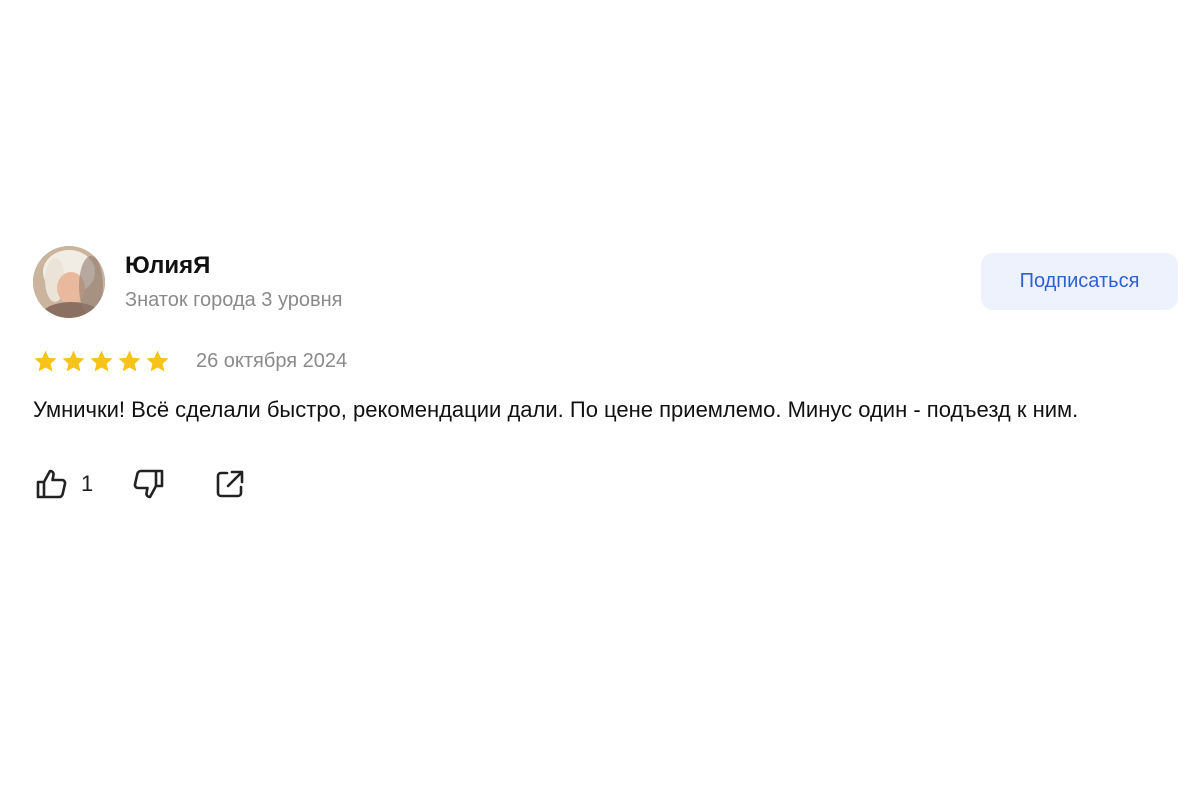 The height and width of the screenshot is (800, 1200). I want to click on share-icon, so click(230, 484).